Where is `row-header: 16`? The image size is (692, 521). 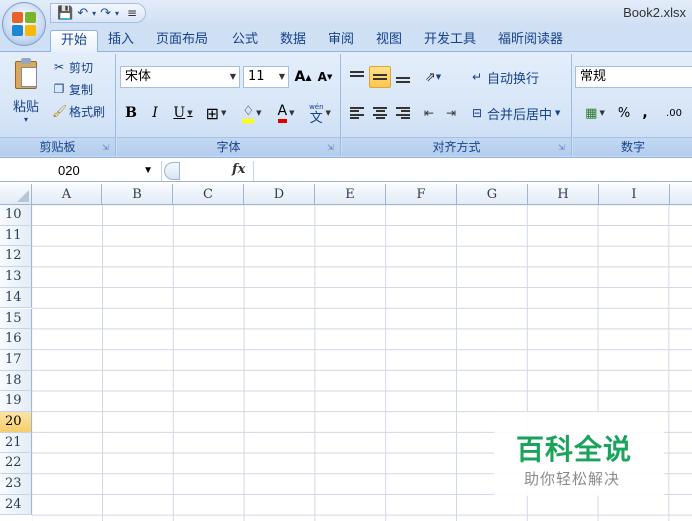
row-header: 16 is located at coordinates (16, 339).